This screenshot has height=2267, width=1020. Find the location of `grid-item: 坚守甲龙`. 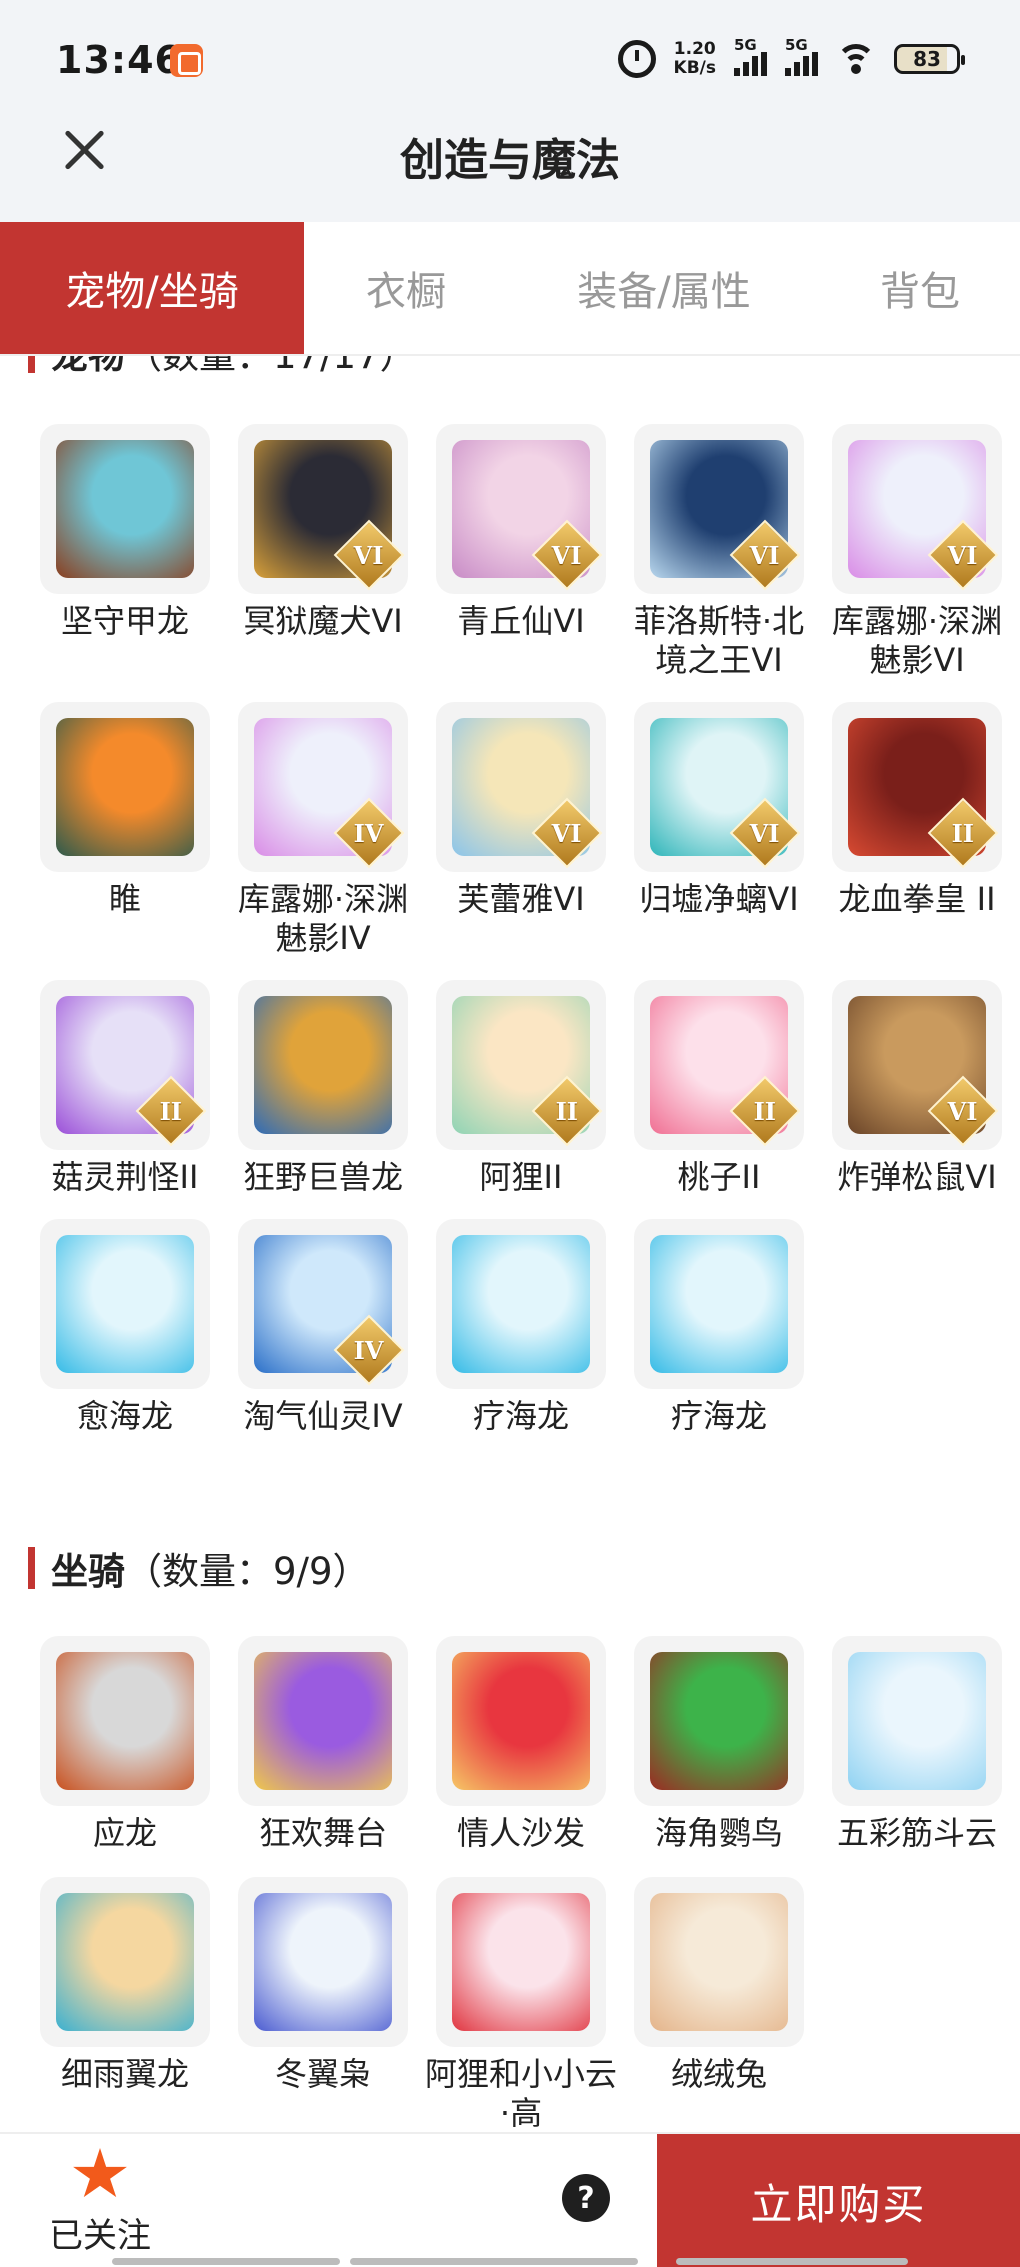

grid-item: 坚守甲龙 is located at coordinates (125, 552).